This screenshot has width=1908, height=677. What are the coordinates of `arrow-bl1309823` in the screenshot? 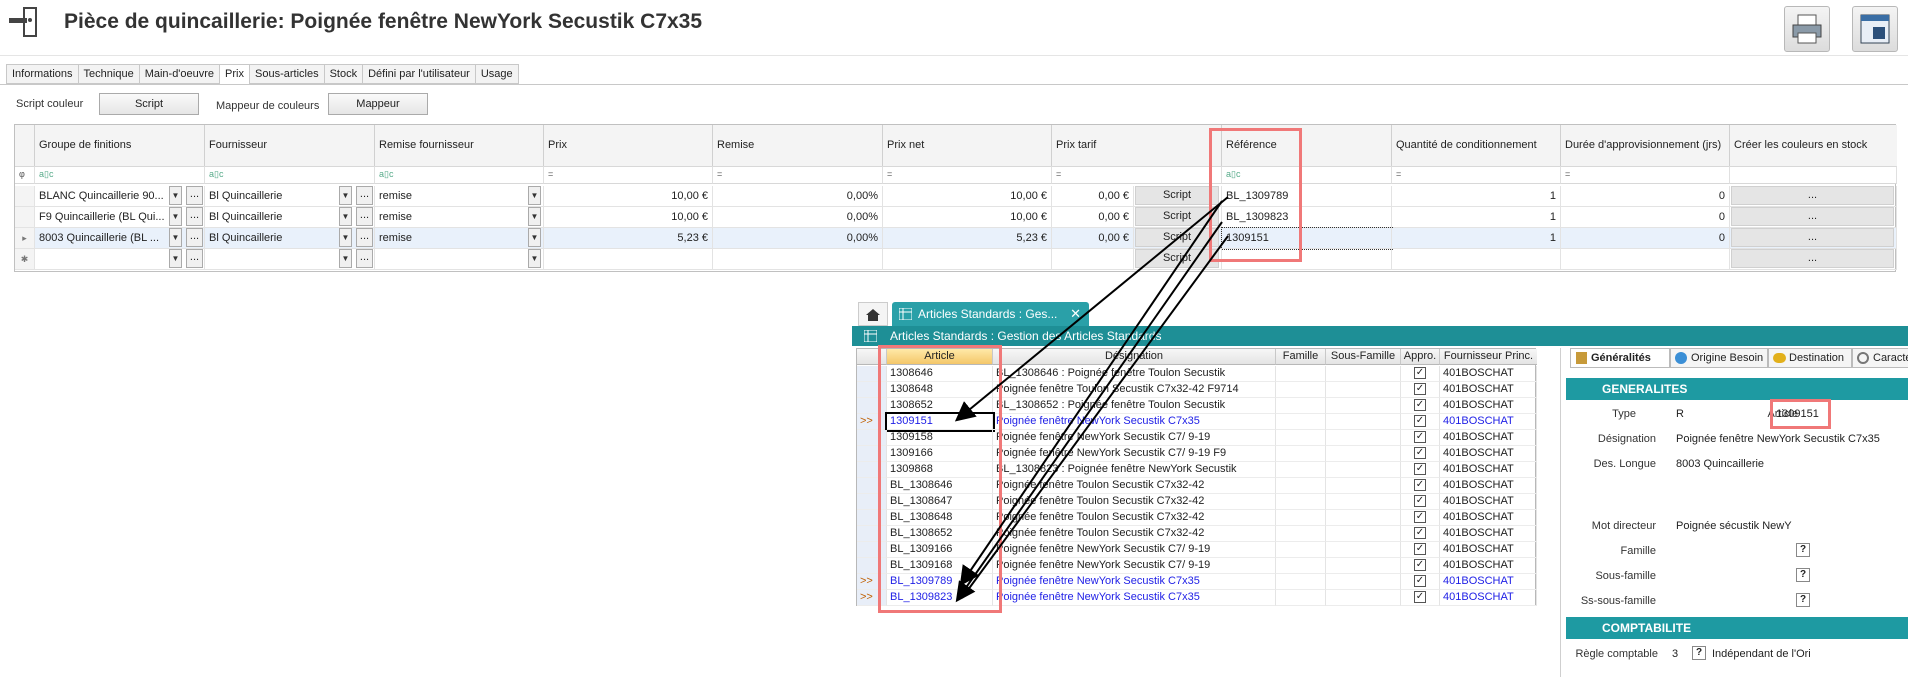 It's located at (1089, 412).